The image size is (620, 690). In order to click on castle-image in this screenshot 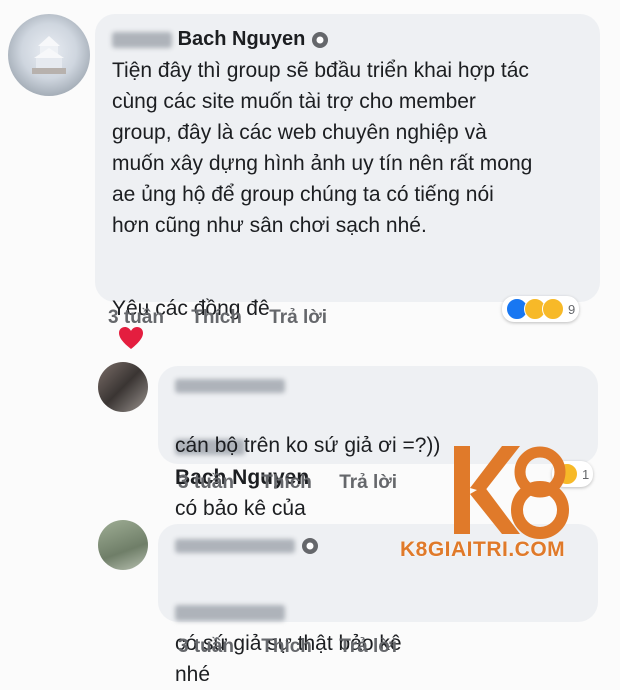, I will do `click(49, 55)`.